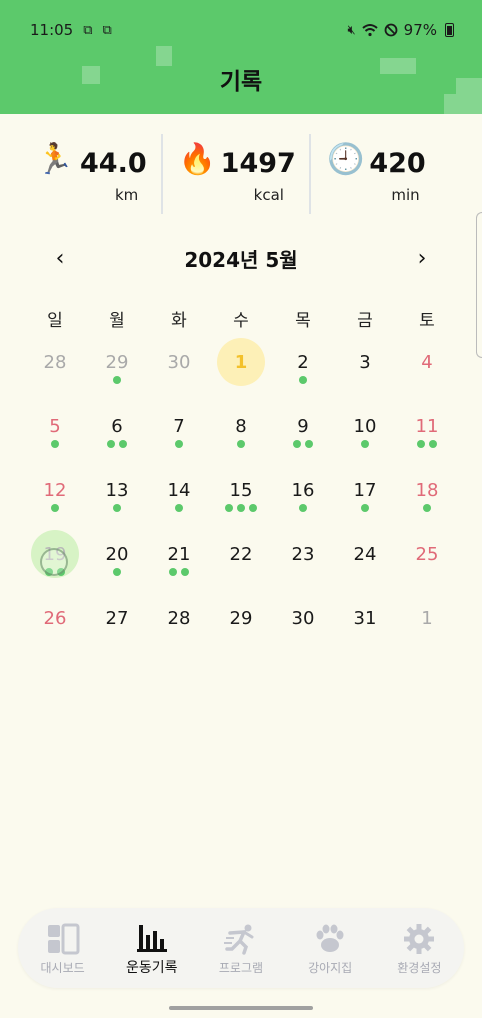 The width and height of the screenshot is (482, 1018). I want to click on clock-icon: 🕘, so click(346, 159).